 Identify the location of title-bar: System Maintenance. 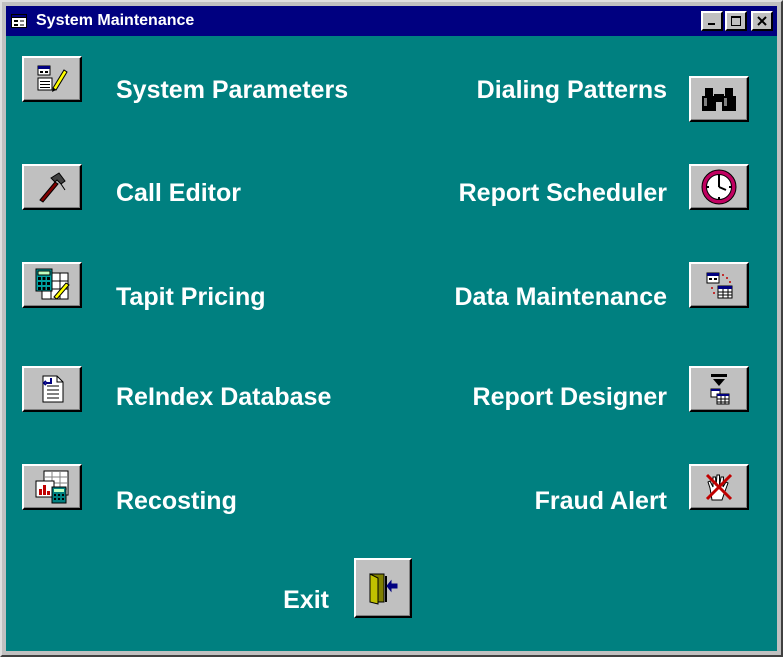
(391, 21).